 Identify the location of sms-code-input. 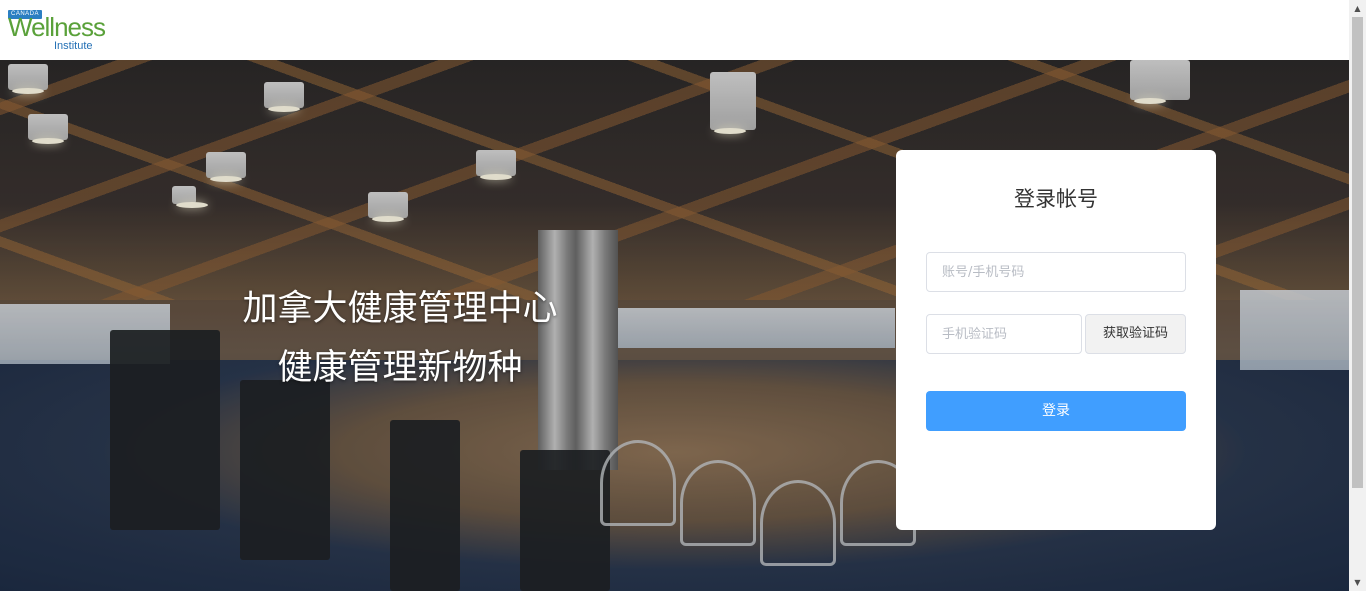
(1004, 334).